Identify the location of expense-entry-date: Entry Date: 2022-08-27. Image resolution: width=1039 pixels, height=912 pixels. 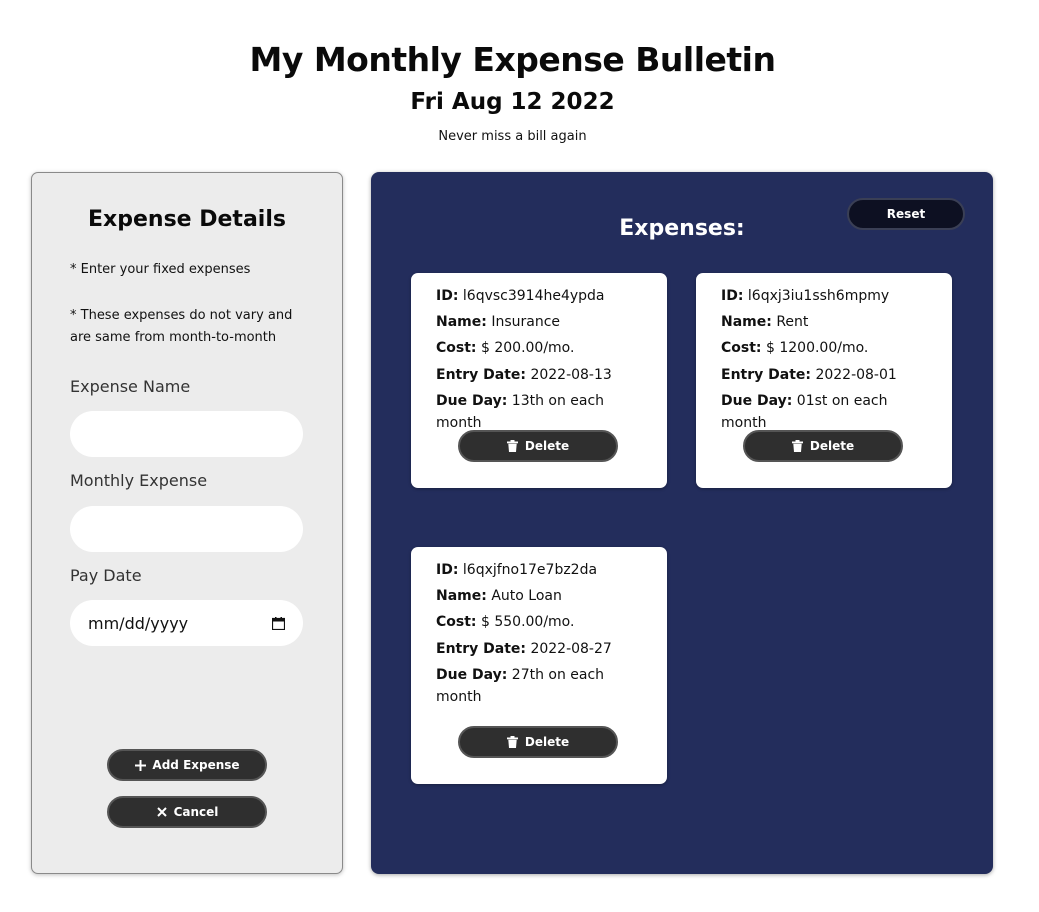
(524, 649).